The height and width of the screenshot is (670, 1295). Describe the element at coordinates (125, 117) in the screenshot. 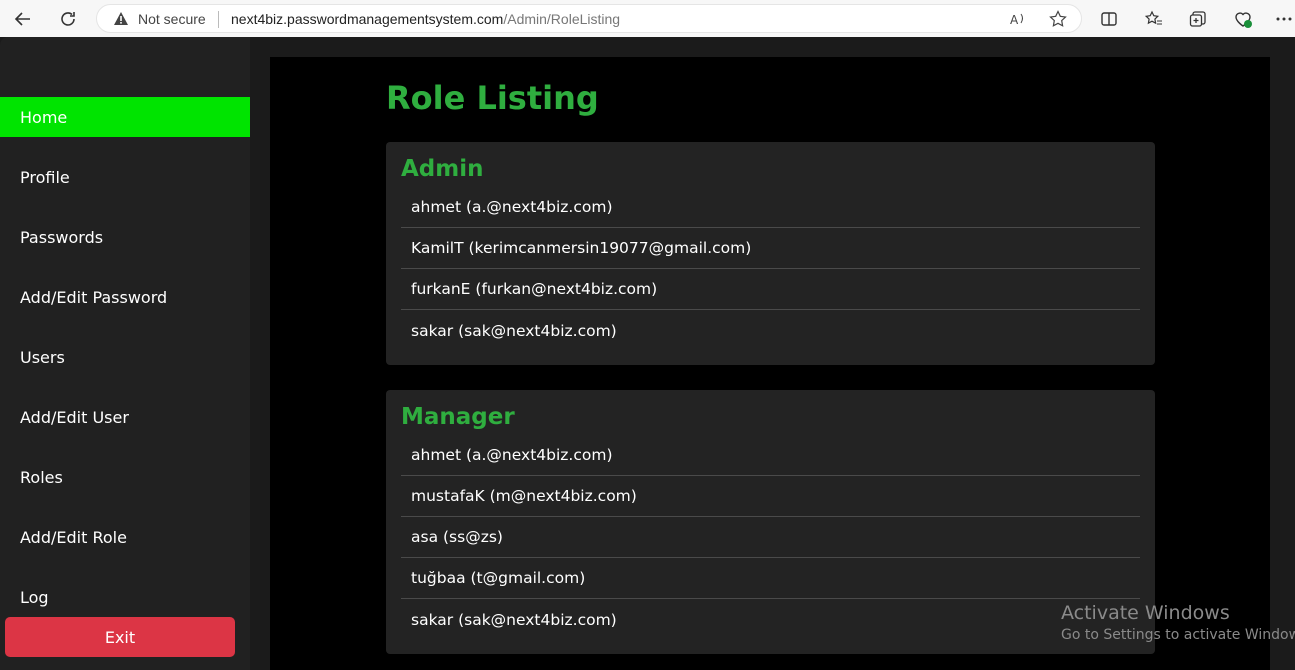

I see `sidebar-item-home: Home` at that location.